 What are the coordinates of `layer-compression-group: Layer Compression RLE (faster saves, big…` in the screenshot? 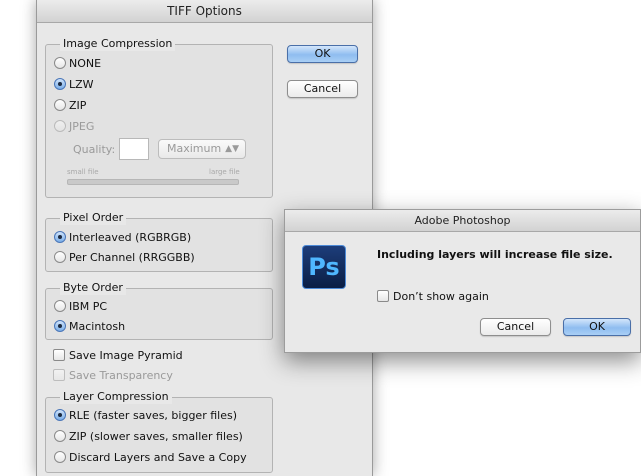 It's located at (159, 431).